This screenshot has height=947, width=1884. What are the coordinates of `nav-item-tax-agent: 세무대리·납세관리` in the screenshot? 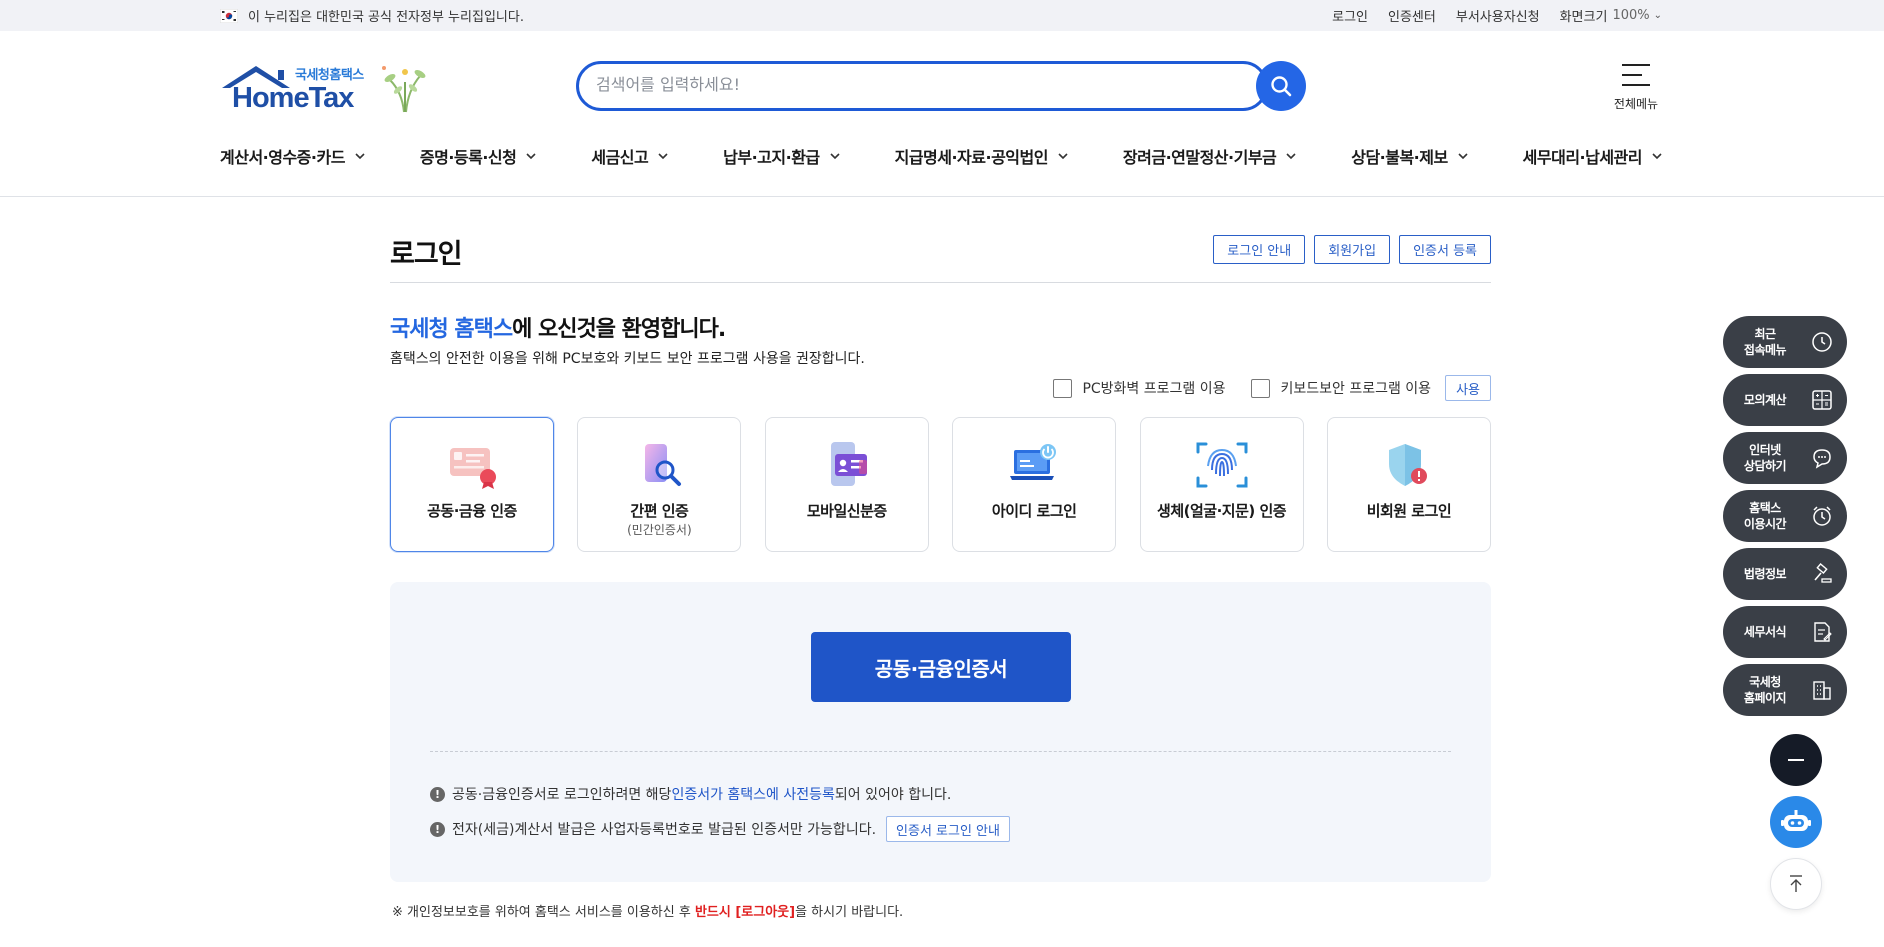 It's located at (1592, 156).